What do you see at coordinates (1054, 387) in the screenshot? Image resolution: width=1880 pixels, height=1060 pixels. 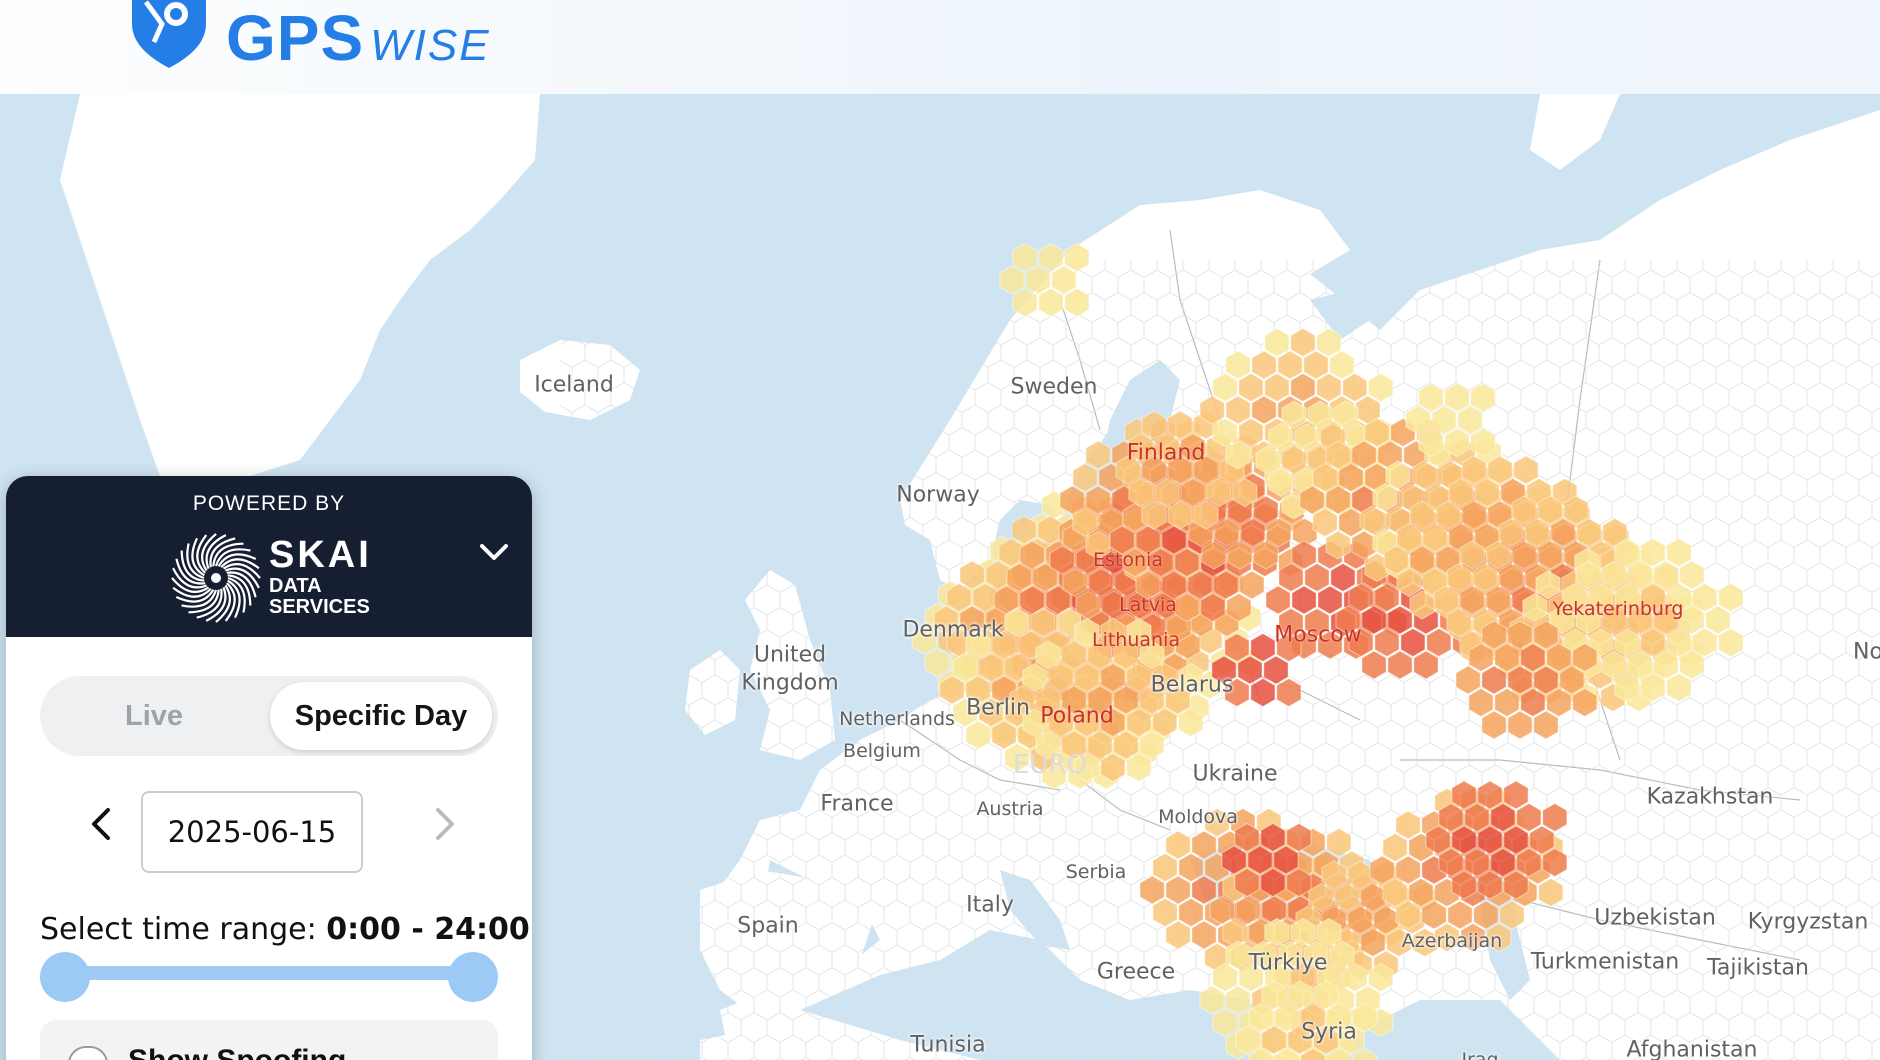 I see `map-label-sweden: Sweden` at bounding box center [1054, 387].